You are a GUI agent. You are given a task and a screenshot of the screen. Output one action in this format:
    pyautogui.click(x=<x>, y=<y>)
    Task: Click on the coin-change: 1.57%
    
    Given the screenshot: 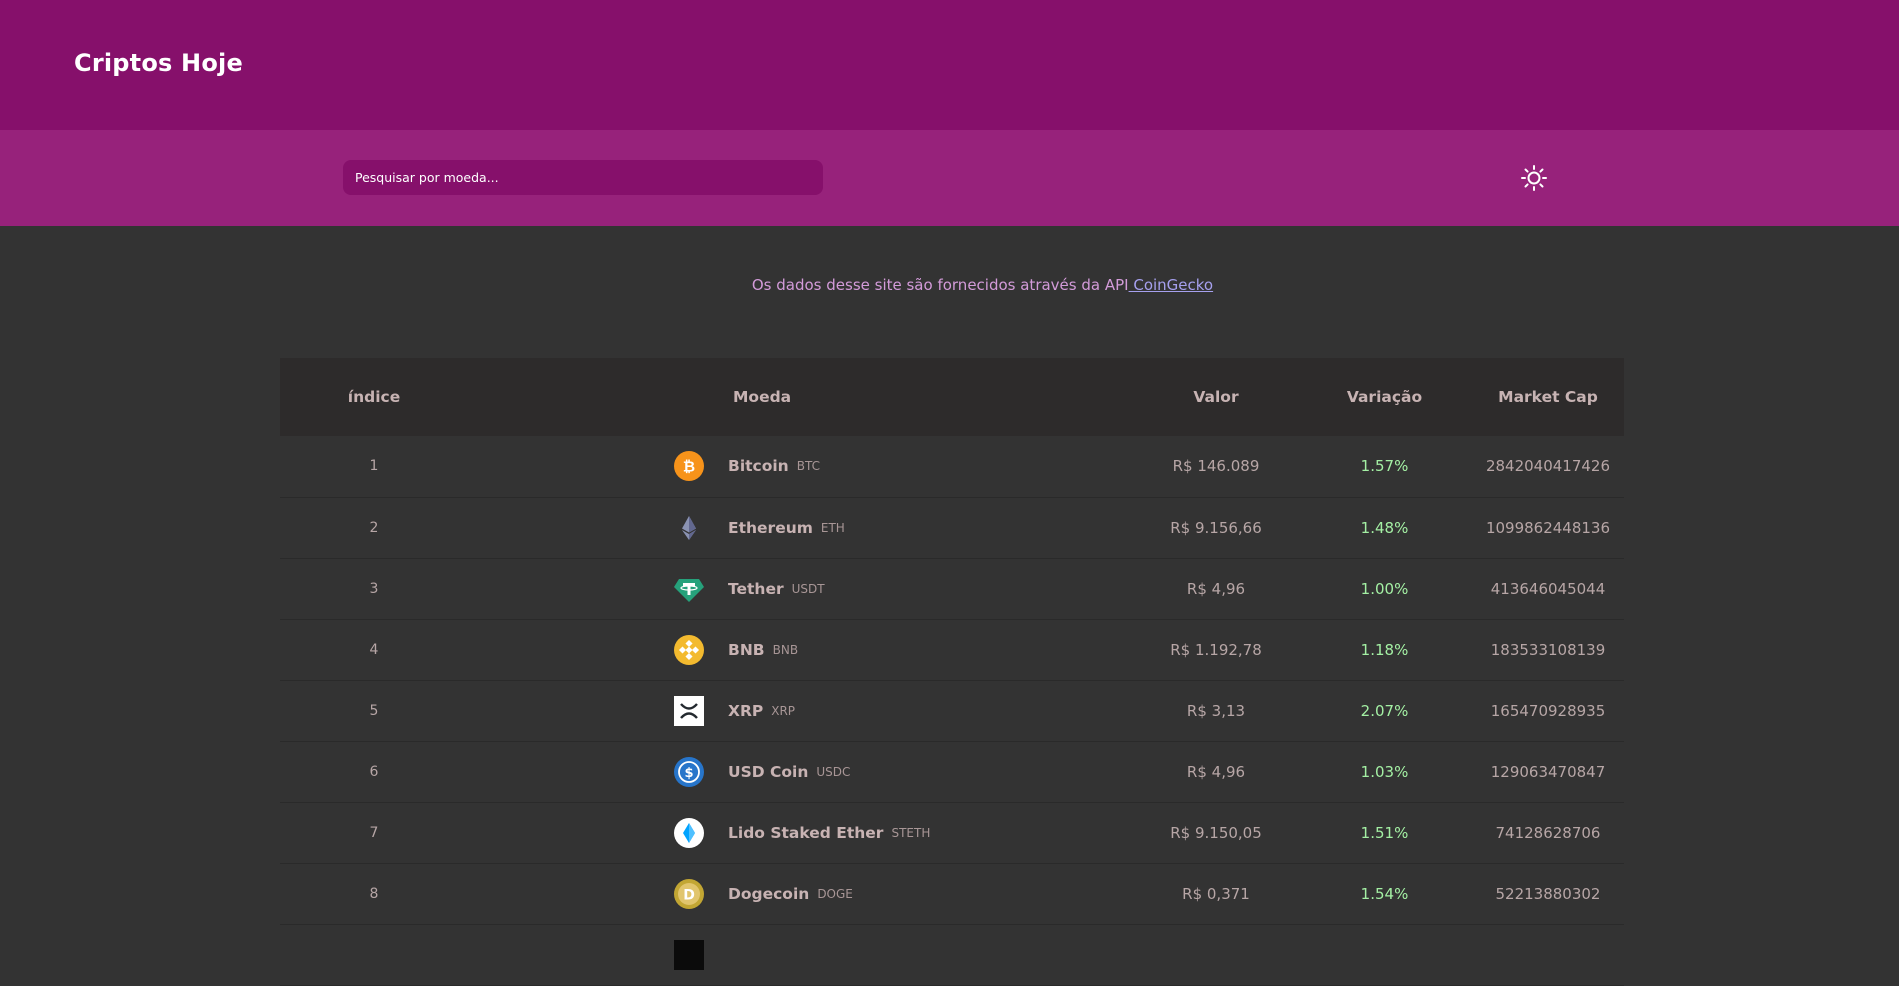 What is the action you would take?
    pyautogui.click(x=1384, y=466)
    